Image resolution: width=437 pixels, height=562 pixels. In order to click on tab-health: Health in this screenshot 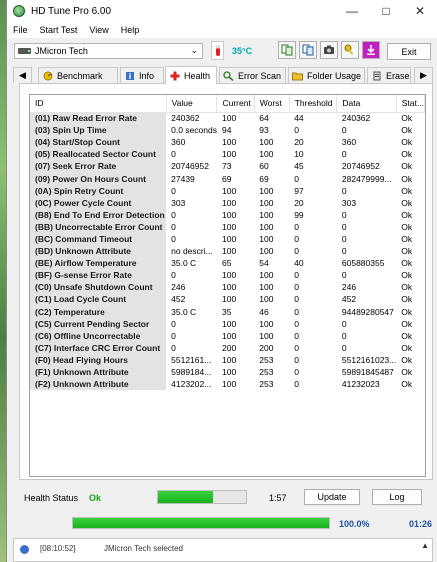, I will do `click(191, 75)`.